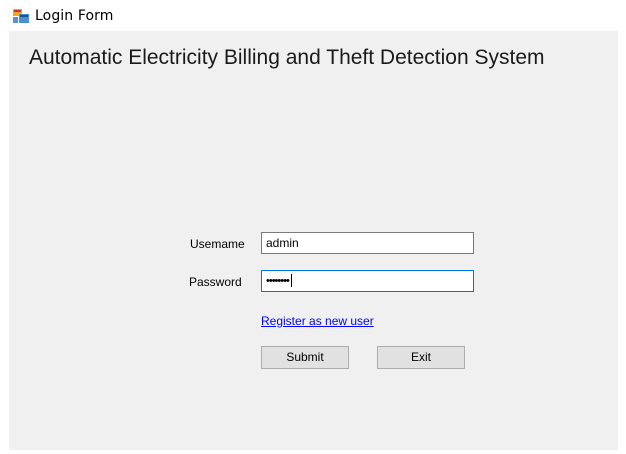 This screenshot has height=454, width=626. What do you see at coordinates (317, 321) in the screenshot?
I see `register-link: Register as new user` at bounding box center [317, 321].